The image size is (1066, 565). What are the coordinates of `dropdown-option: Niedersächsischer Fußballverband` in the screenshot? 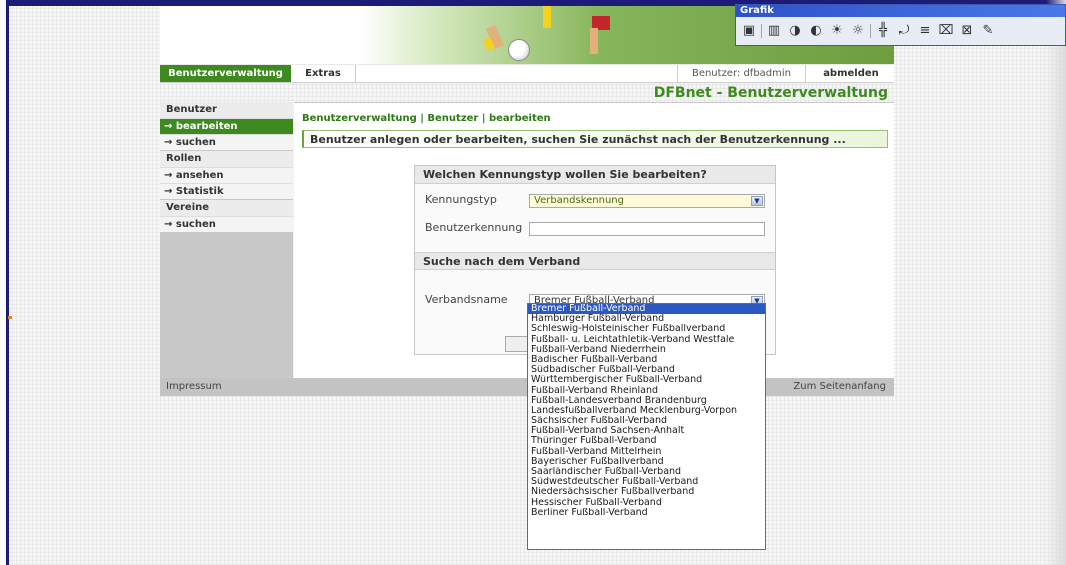 It's located at (646, 492).